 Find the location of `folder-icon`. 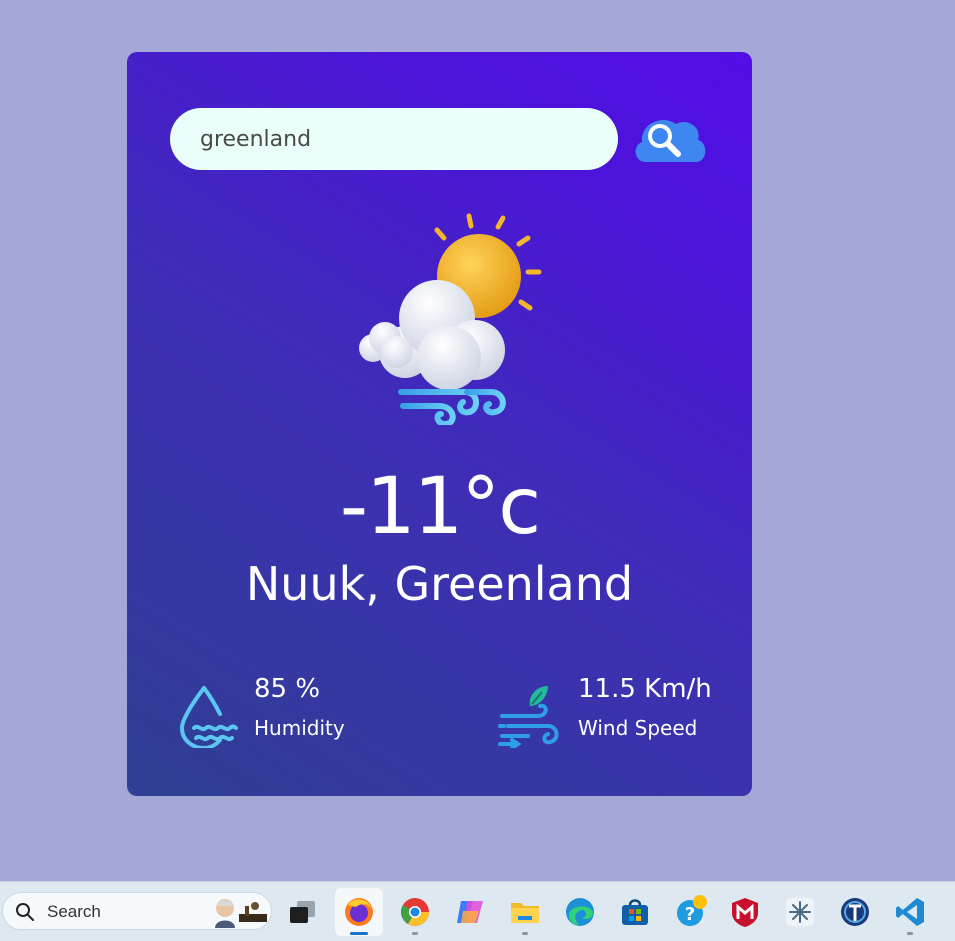

folder-icon is located at coordinates (525, 913).